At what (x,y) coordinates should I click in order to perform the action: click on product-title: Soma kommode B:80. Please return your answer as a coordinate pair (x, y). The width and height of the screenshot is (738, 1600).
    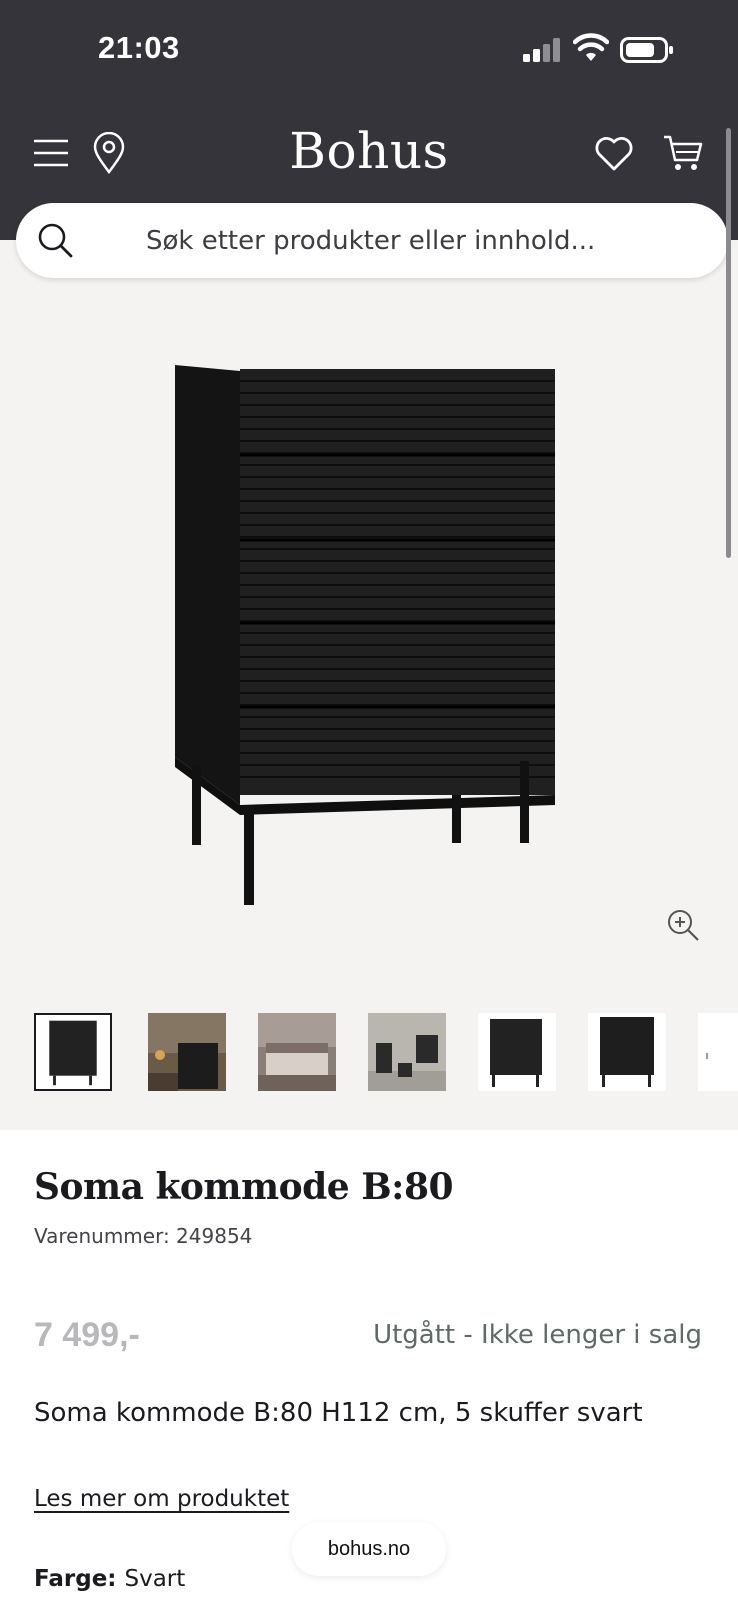
    Looking at the image, I should click on (244, 1187).